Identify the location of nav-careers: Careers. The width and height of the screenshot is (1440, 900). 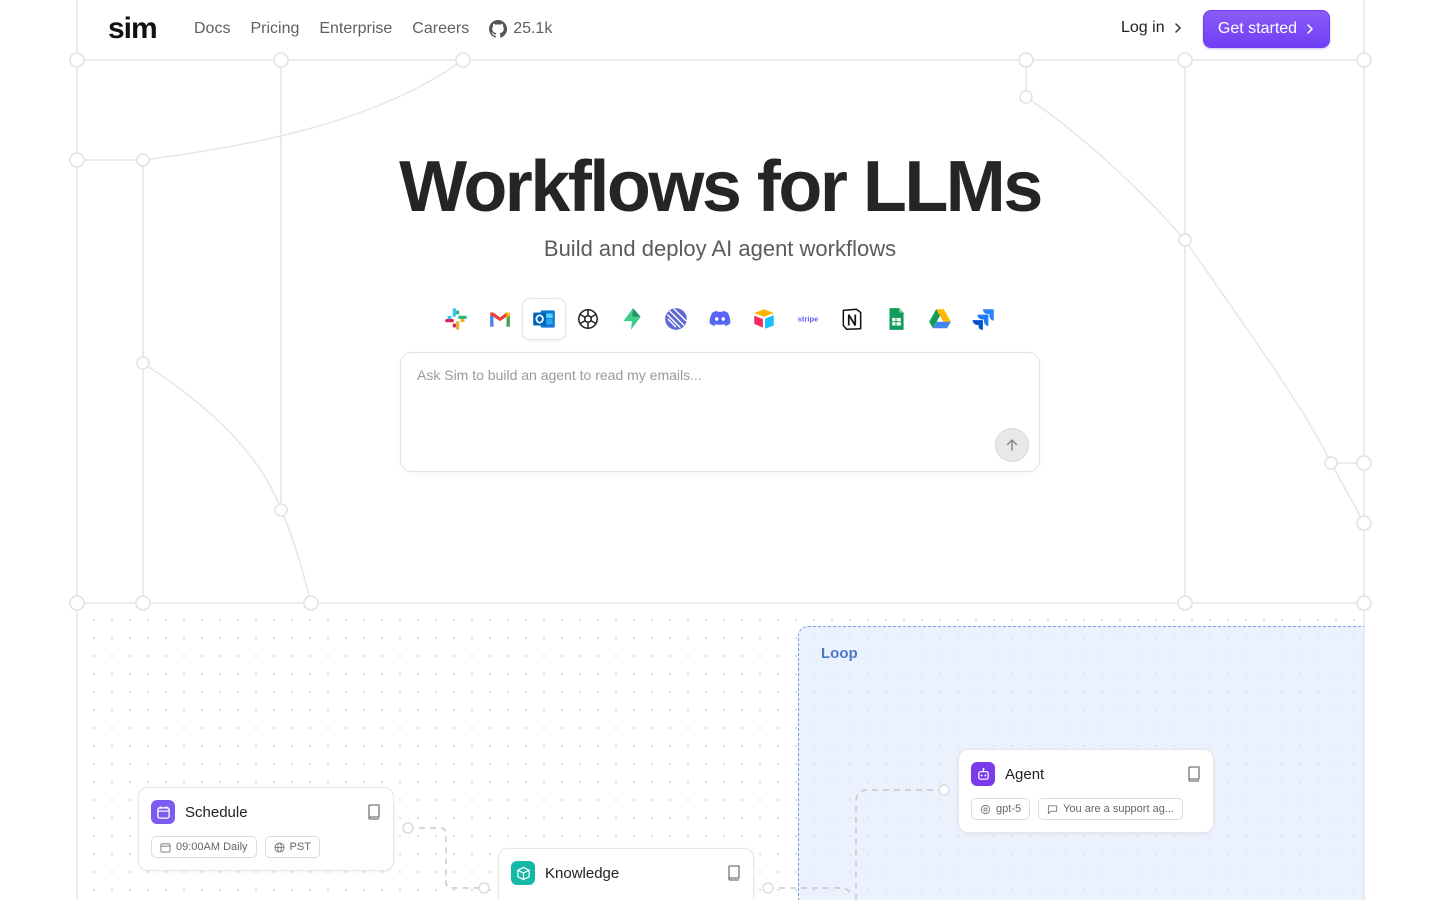
(440, 29).